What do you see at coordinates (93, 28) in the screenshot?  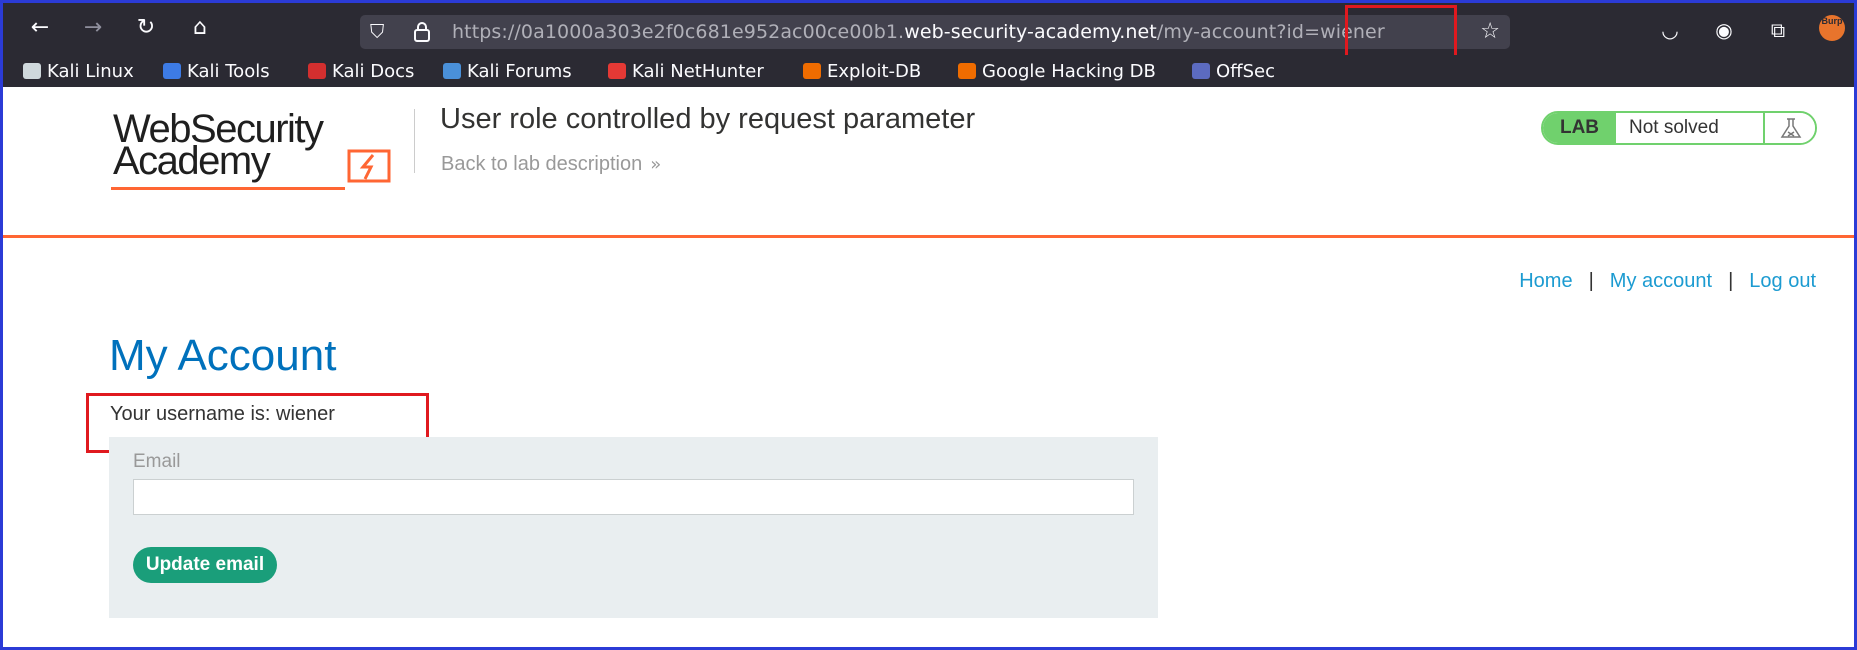 I see `forward-arrow-icon: →` at bounding box center [93, 28].